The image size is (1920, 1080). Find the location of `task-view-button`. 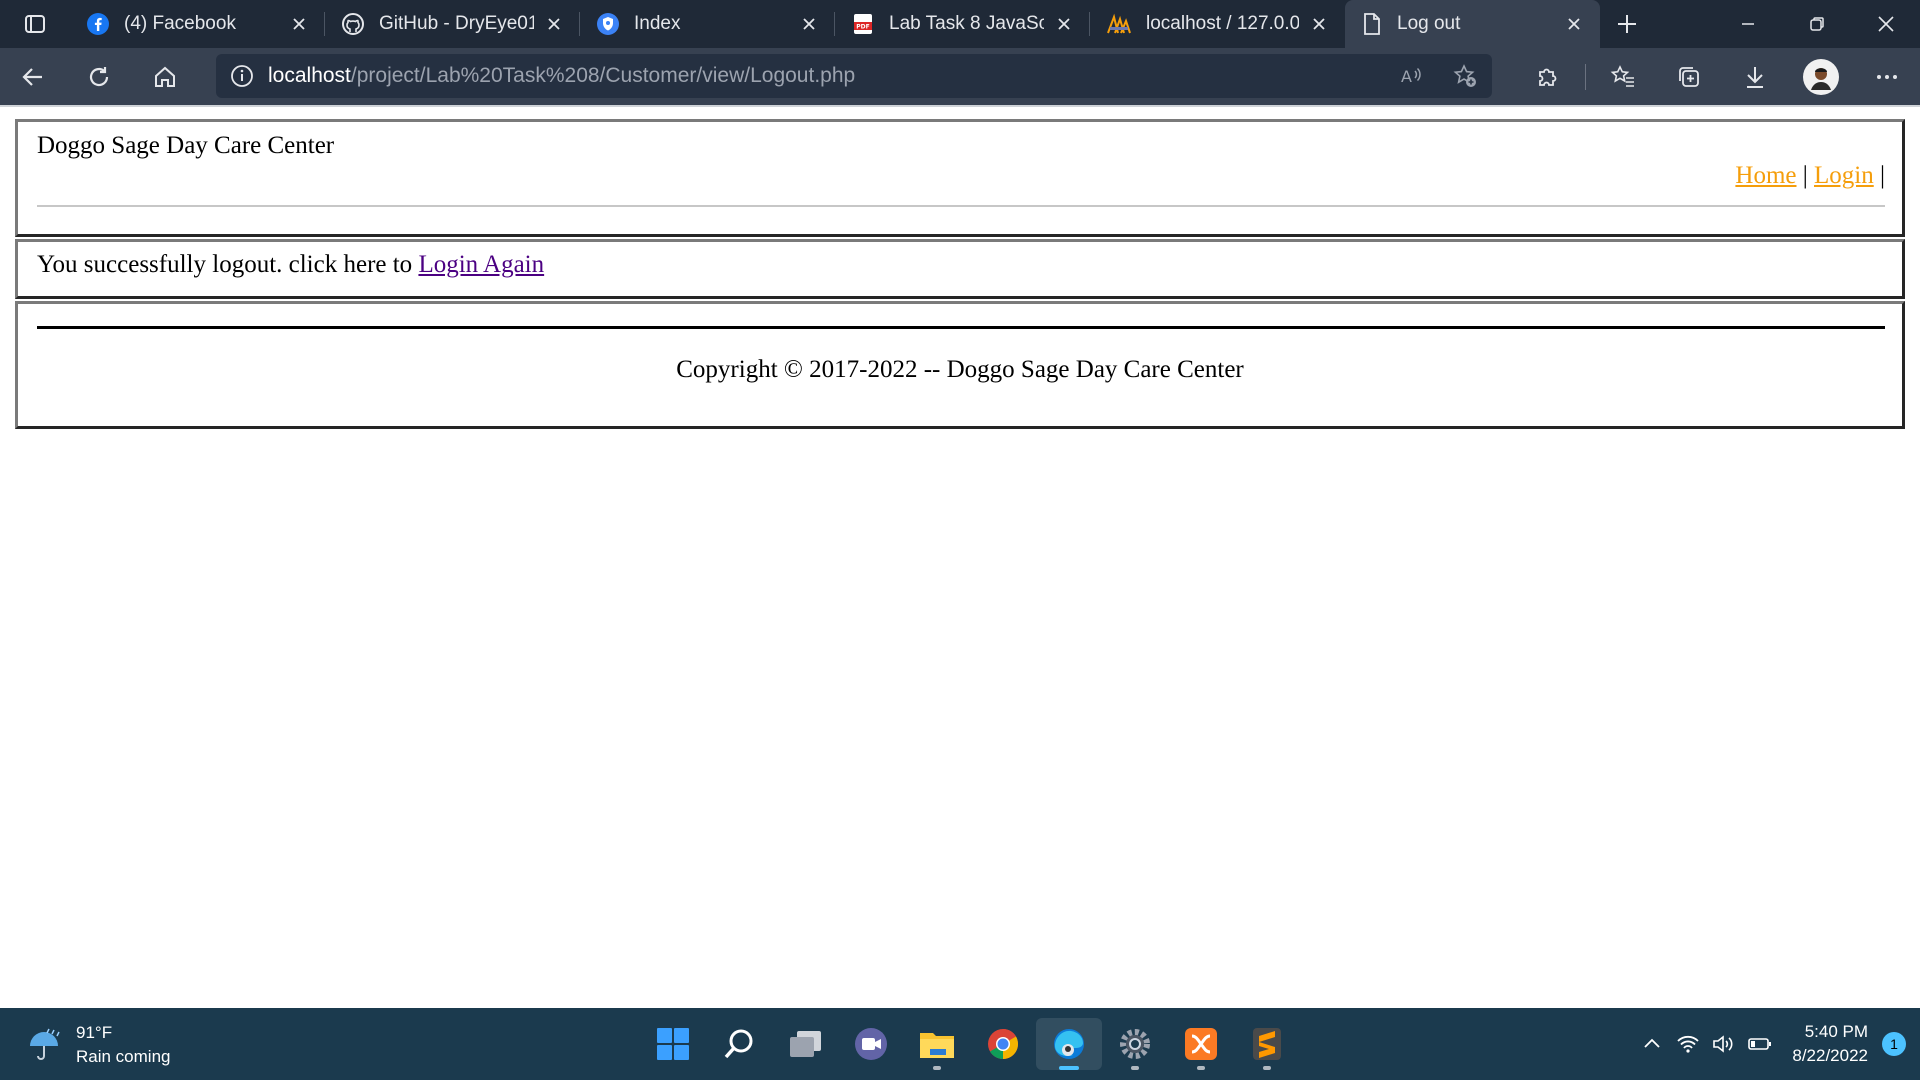

task-view-button is located at coordinates (805, 1044).